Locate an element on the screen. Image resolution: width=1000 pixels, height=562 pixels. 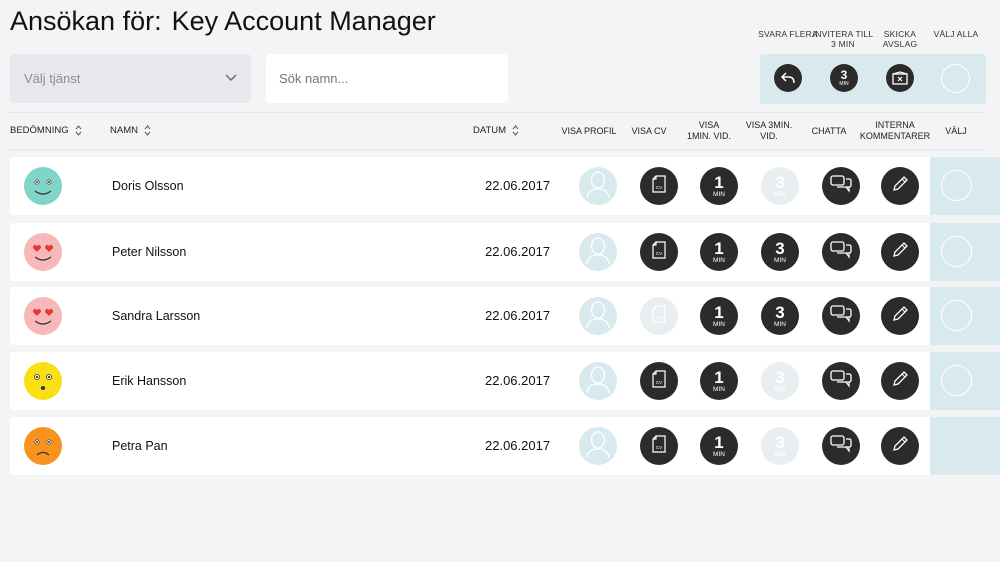
column-name: NAMN is located at coordinates (130, 130).